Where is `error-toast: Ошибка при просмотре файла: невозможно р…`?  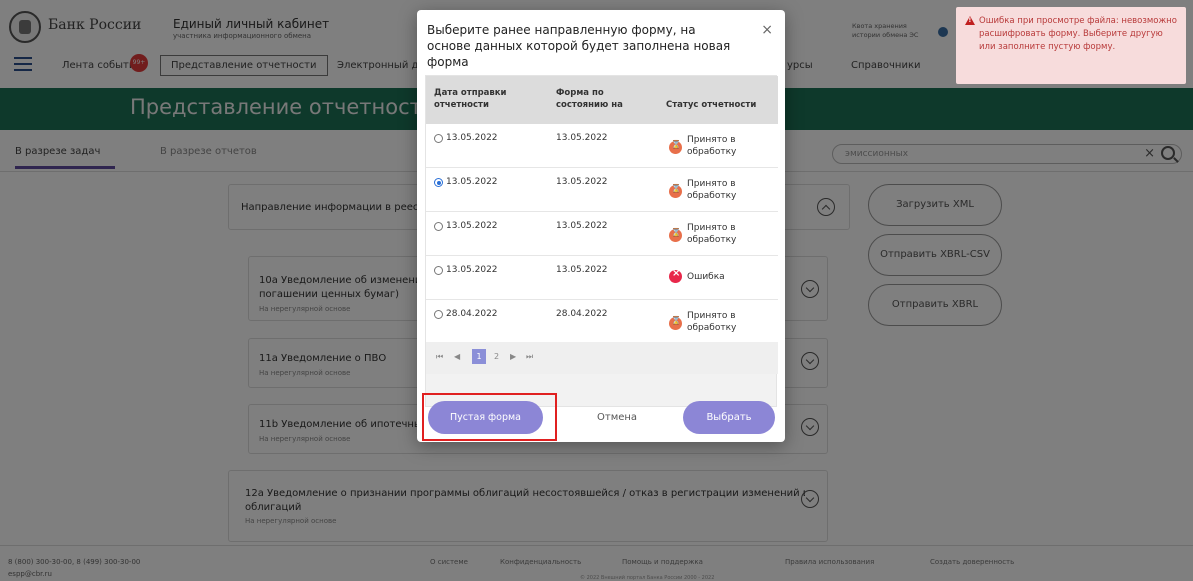 error-toast: Ошибка при просмотре файла: невозможно р… is located at coordinates (1071, 45).